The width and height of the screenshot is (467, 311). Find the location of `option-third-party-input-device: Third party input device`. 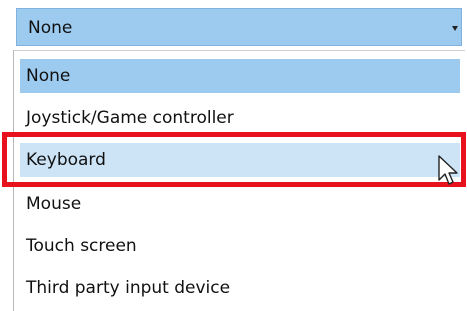

option-third-party-input-device: Third party input device is located at coordinates (240, 288).